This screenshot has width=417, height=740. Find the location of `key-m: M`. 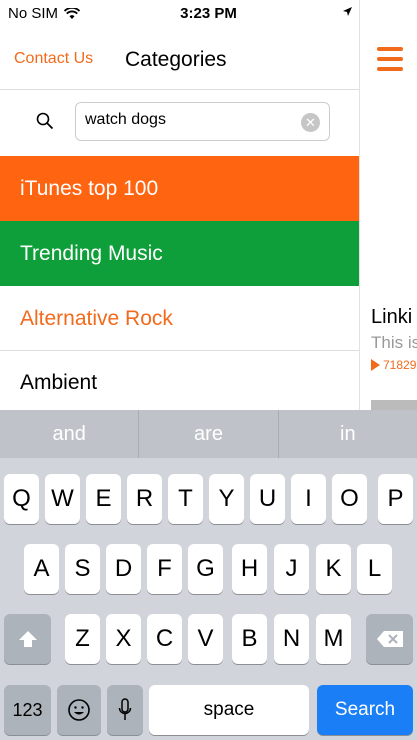

key-m: M is located at coordinates (333, 639).